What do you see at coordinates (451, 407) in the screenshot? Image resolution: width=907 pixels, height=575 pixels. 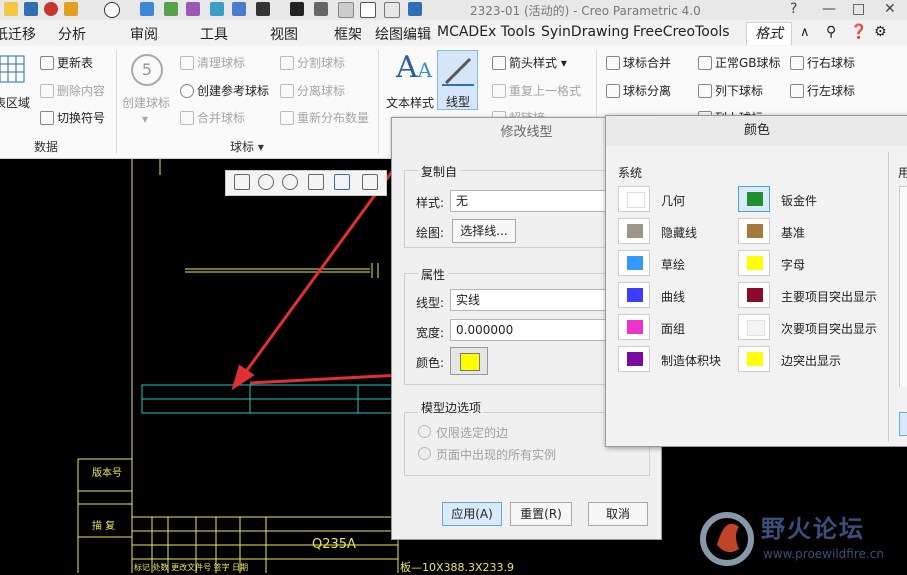 I see `model-edge-title: 模型边选项` at bounding box center [451, 407].